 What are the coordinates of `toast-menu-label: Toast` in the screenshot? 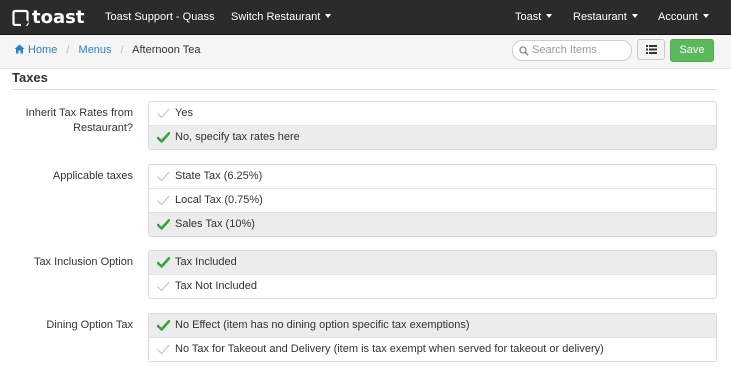 It's located at (528, 17).